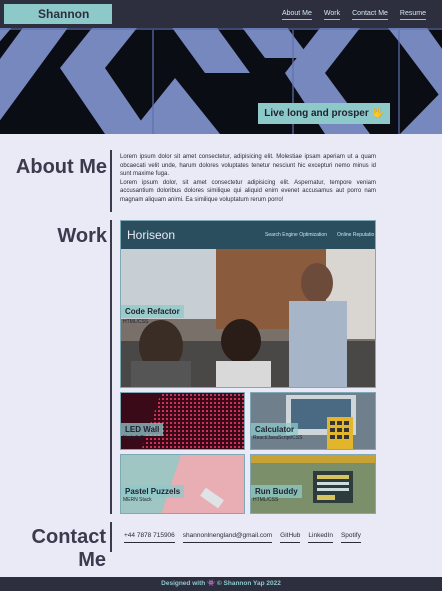 Image resolution: width=442 pixels, height=591 pixels. What do you see at coordinates (111, 537) in the screenshot?
I see `contact-divider` at bounding box center [111, 537].